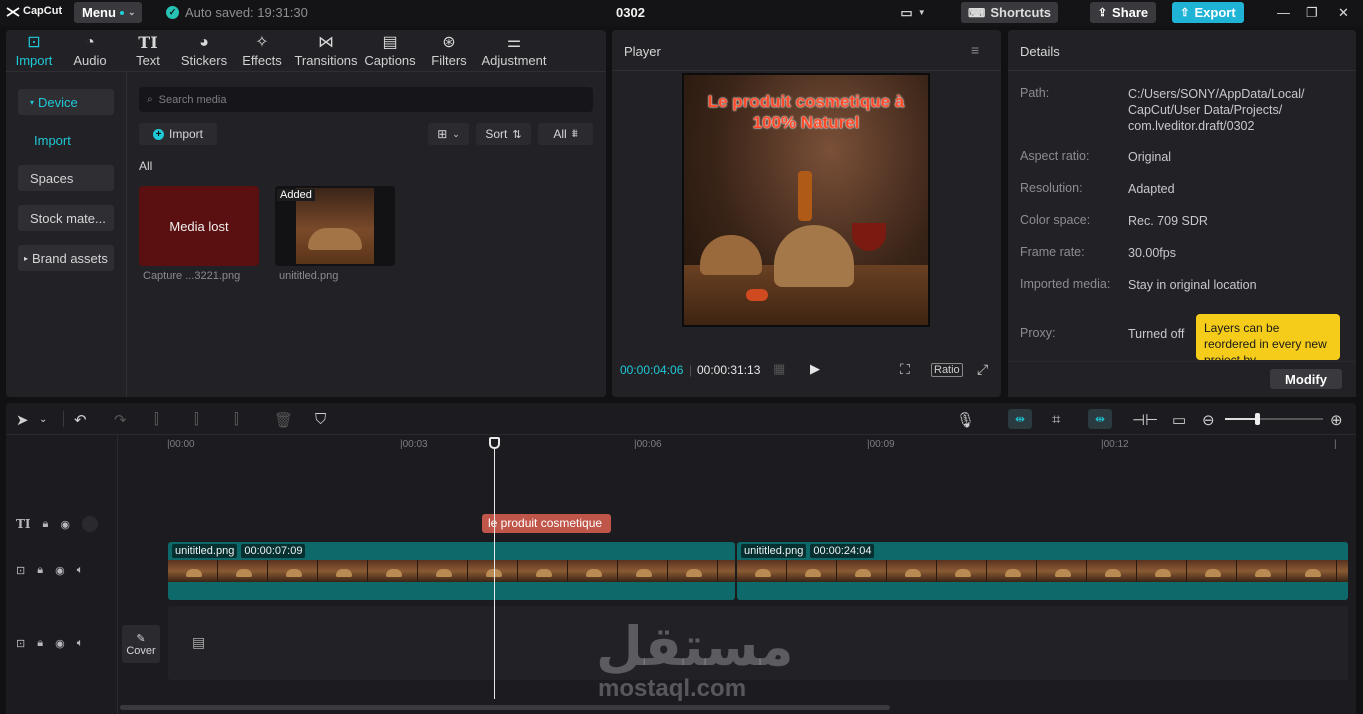 This screenshot has height=714, width=1363. What do you see at coordinates (90, 42) in the screenshot?
I see `audio-icon: ◔` at bounding box center [90, 42].